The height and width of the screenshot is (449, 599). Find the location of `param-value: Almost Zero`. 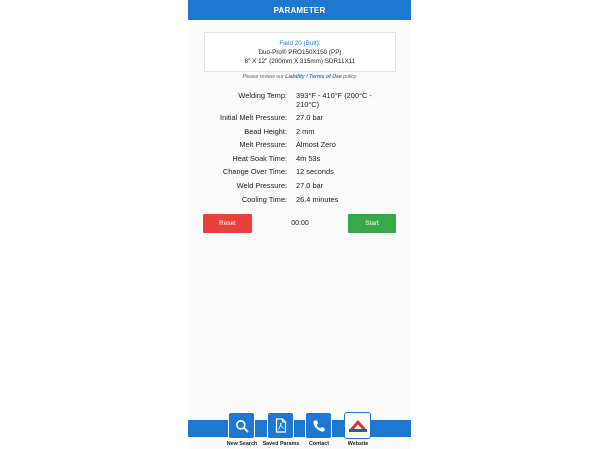

param-value: Almost Zero is located at coordinates (316, 145).